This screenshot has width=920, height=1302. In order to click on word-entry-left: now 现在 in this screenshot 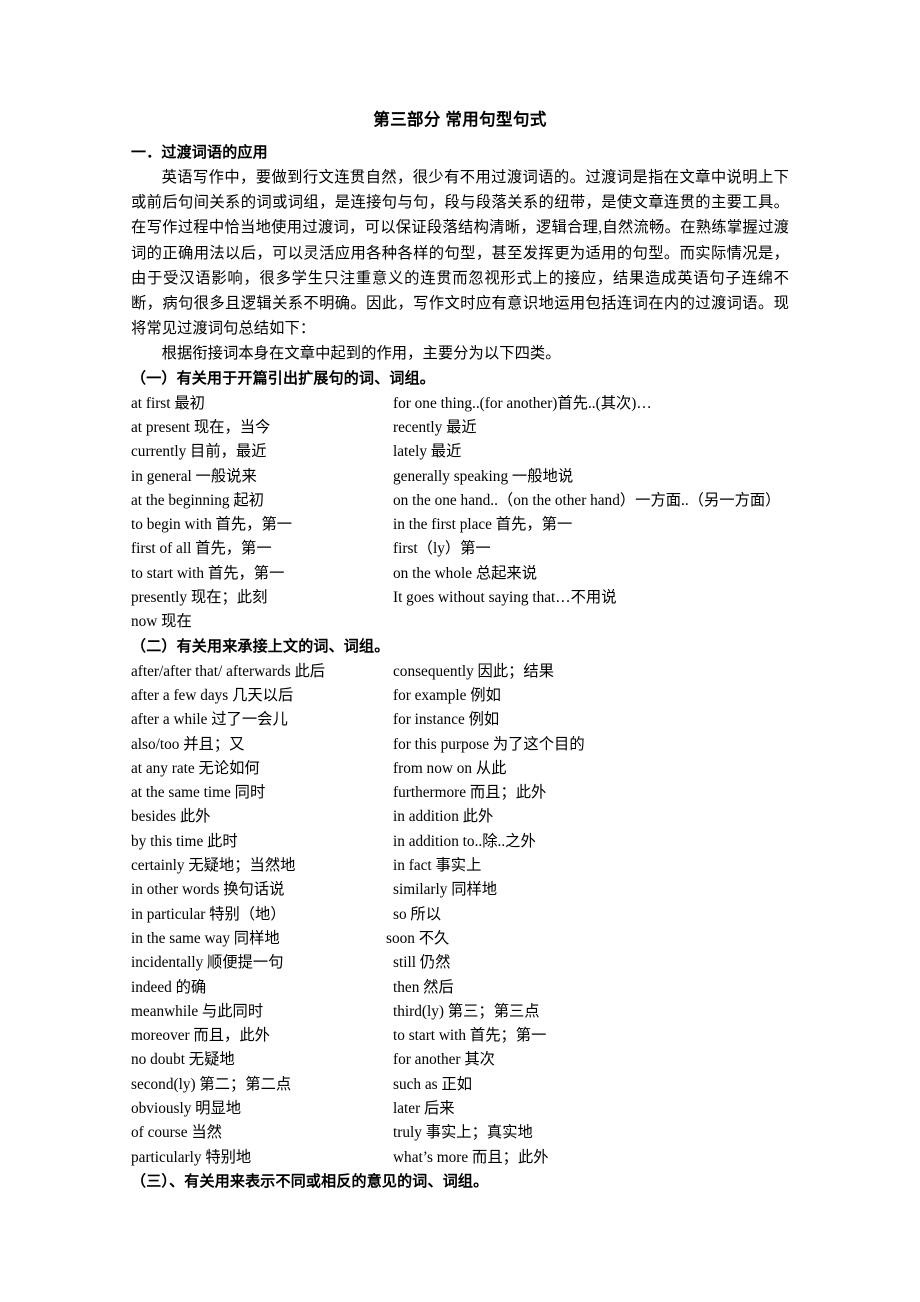, I will do `click(161, 622)`.